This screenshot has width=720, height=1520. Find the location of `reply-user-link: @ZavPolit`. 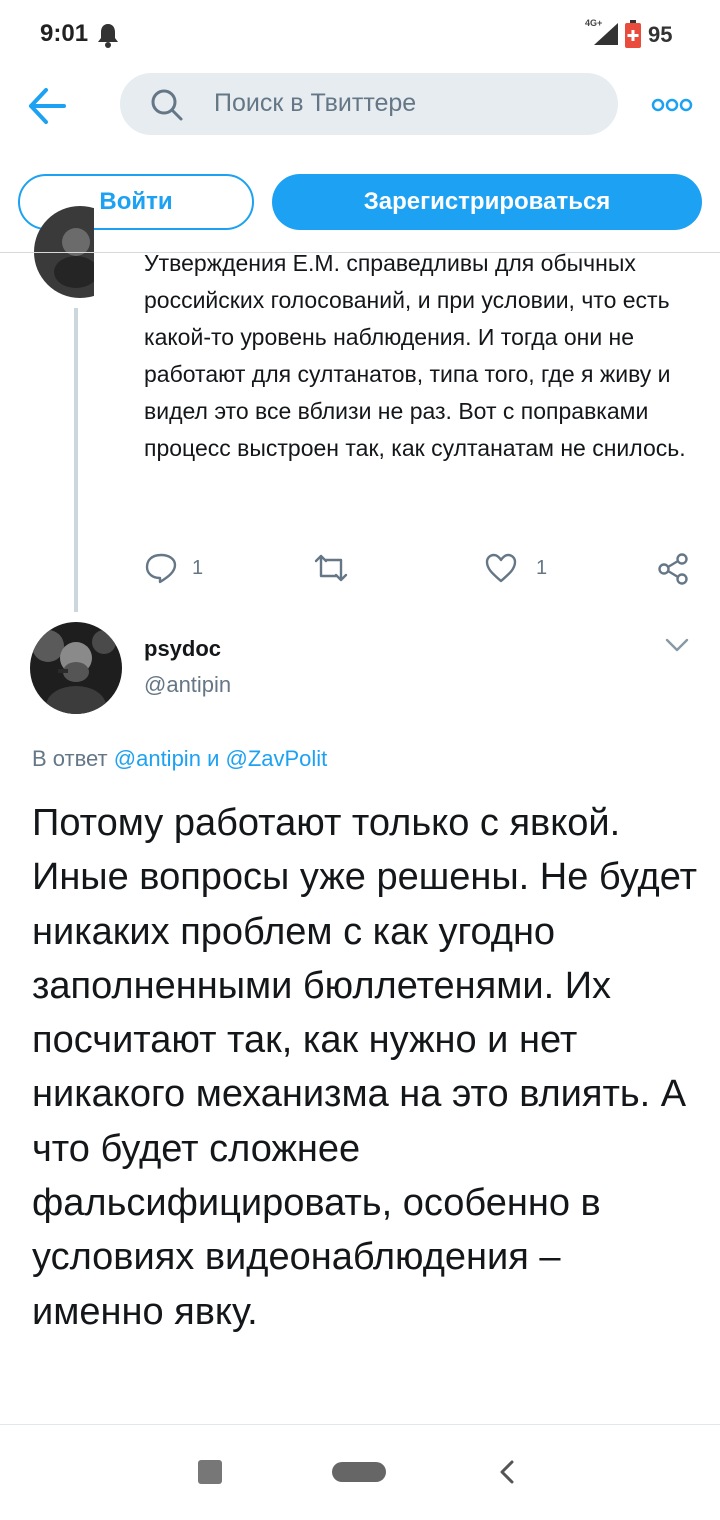

reply-user-link: @ZavPolit is located at coordinates (276, 758).